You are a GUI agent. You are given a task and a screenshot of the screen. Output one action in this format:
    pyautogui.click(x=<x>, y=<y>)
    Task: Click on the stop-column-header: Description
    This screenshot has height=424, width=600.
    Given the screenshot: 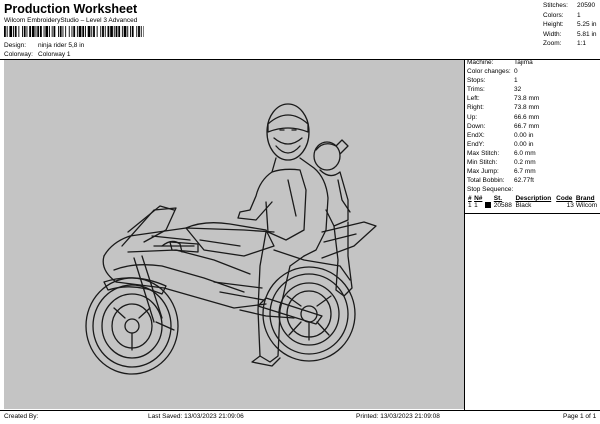 What is the action you would take?
    pyautogui.click(x=533, y=198)
    